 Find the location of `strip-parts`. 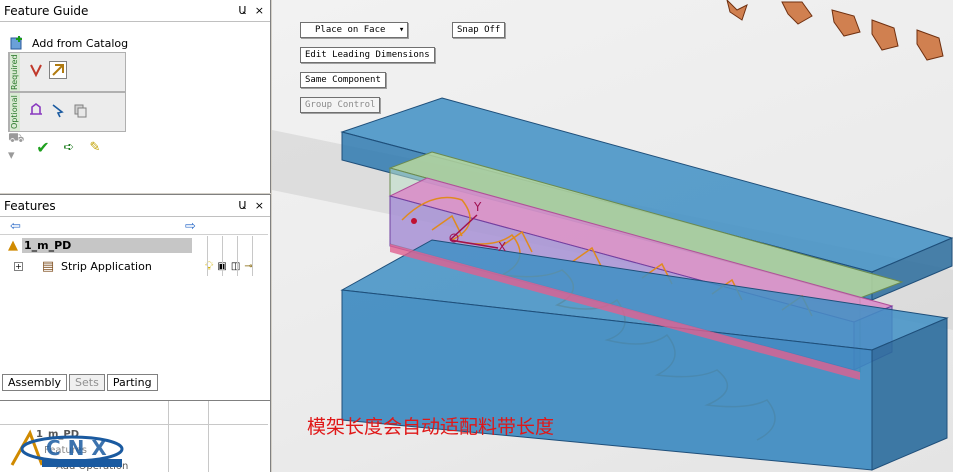

strip-parts is located at coordinates (835, 30).